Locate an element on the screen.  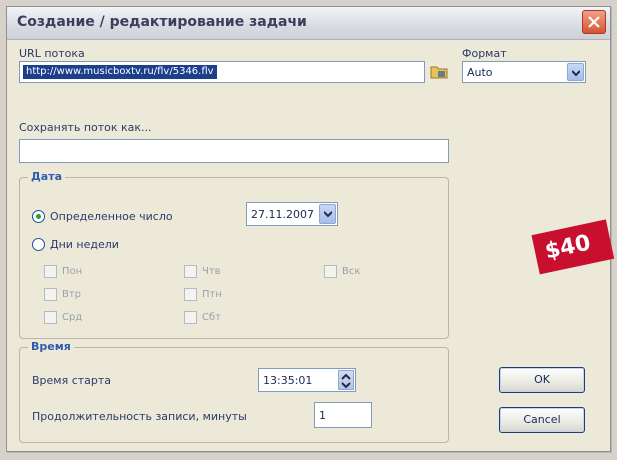
checkbox-fri-label: Птн is located at coordinates (212, 294).